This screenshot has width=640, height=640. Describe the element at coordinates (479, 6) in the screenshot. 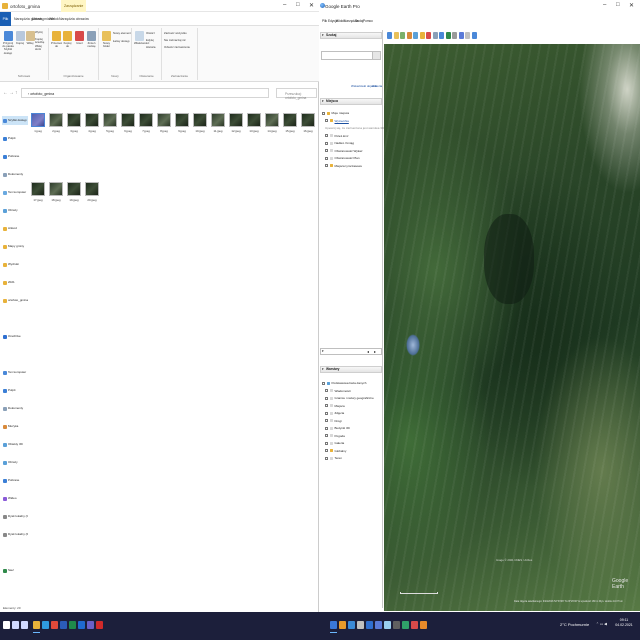

I see `ge-titlebar: Google Earth Pro – □ ✕` at that location.